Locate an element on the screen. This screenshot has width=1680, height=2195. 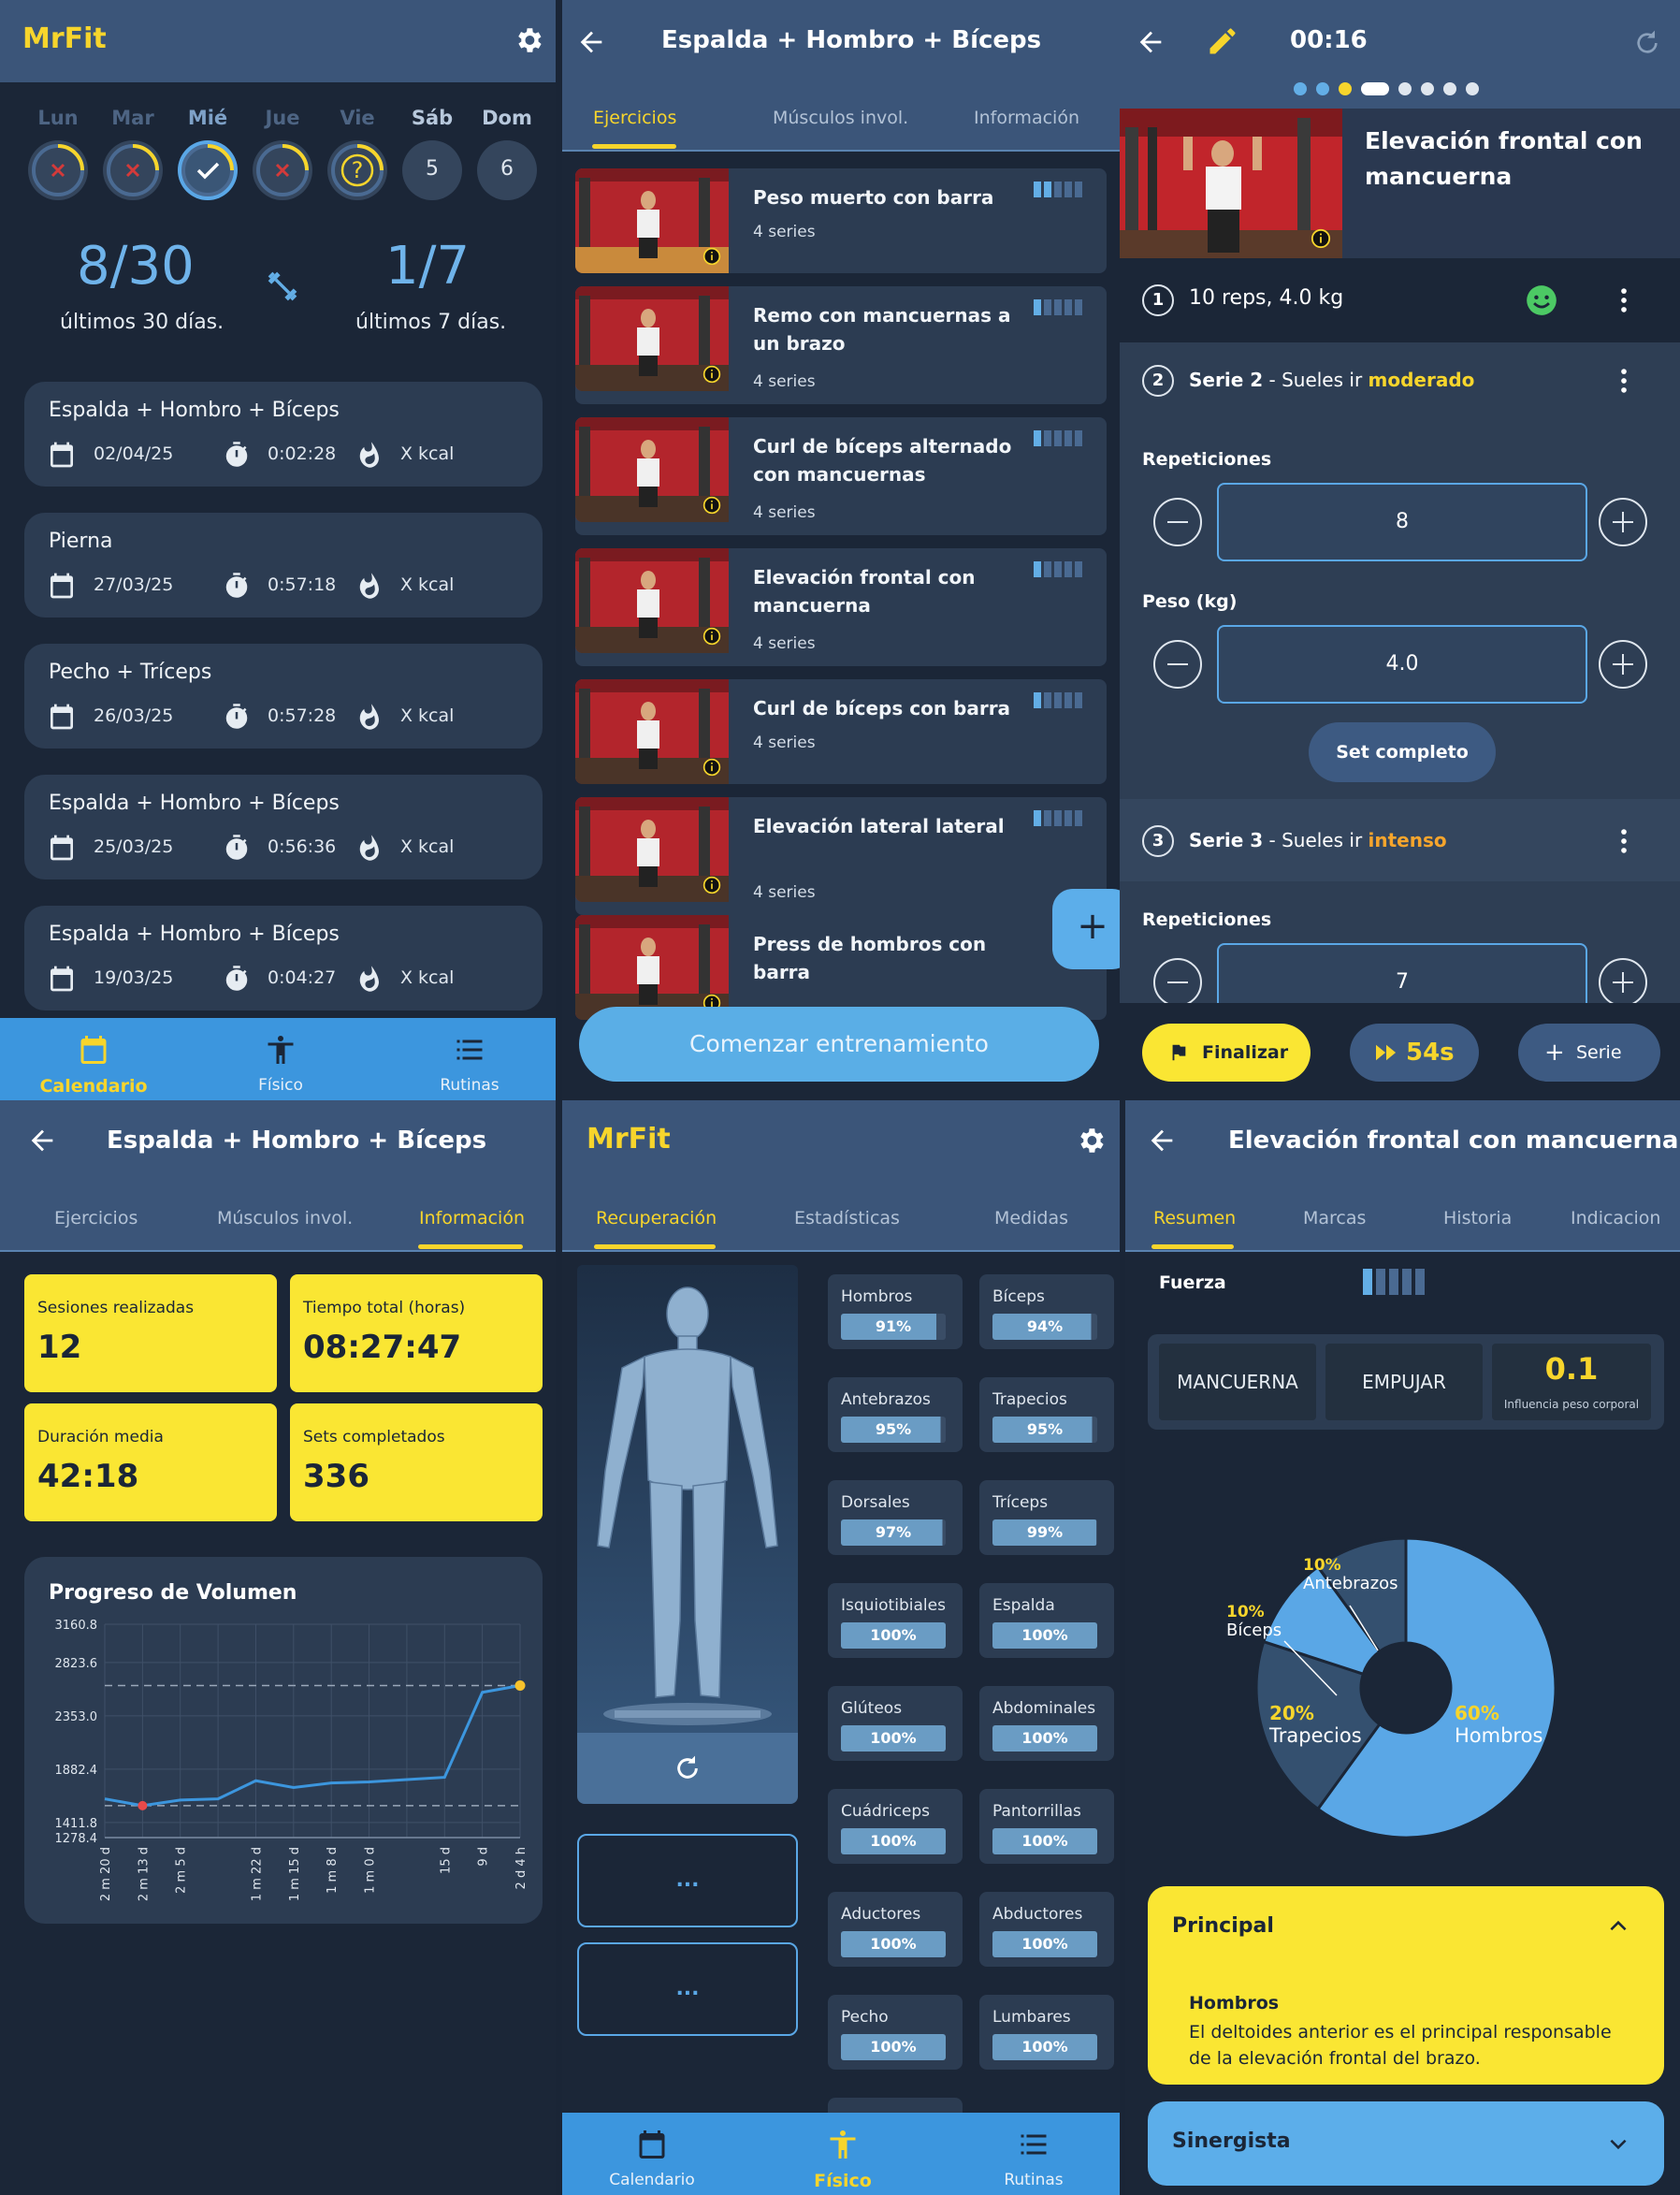
exercise-header: Elevación frontal con mancuerna is located at coordinates (1400, 183).